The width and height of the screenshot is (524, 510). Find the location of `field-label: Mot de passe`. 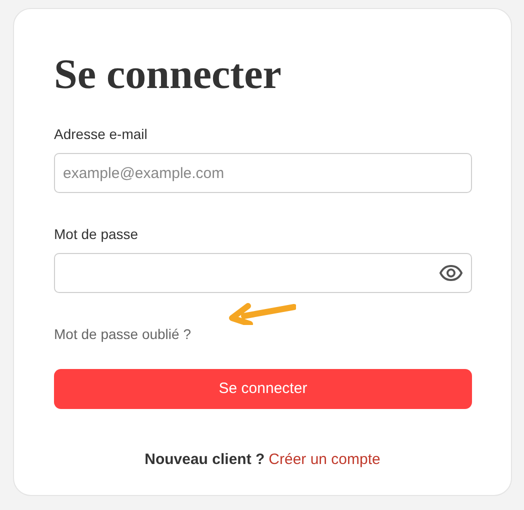

field-label: Mot de passe is located at coordinates (96, 234).